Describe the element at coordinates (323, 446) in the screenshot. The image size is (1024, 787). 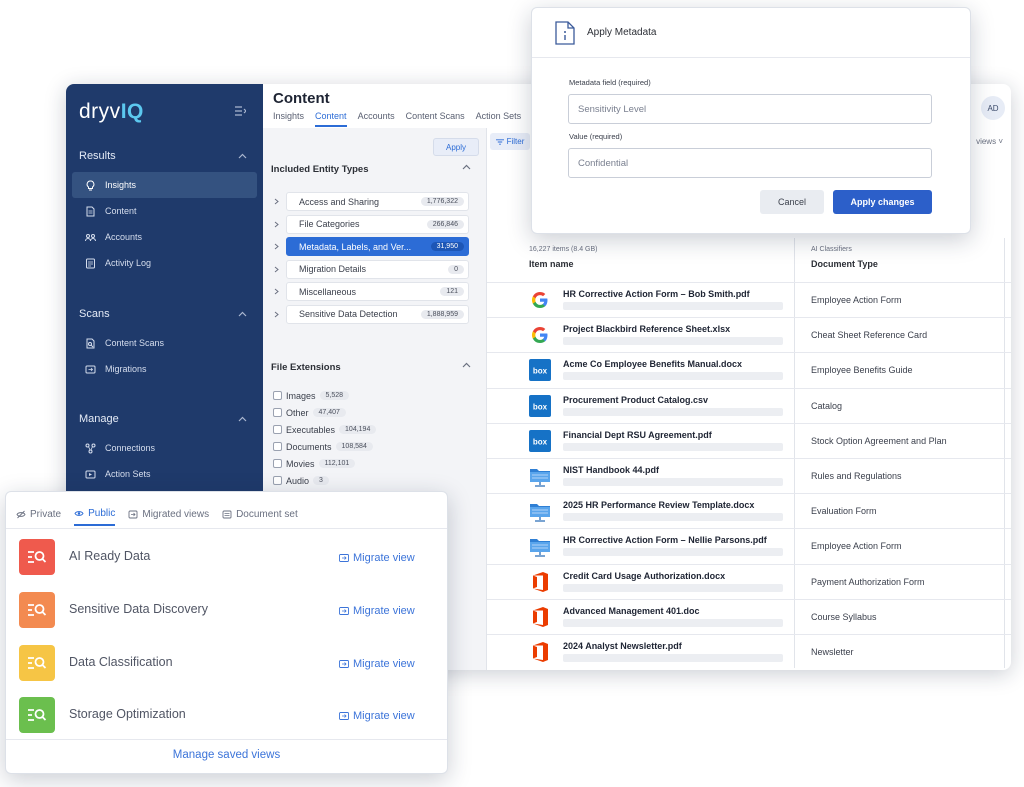
I see `file-extension-row: Documents 108,584` at that location.